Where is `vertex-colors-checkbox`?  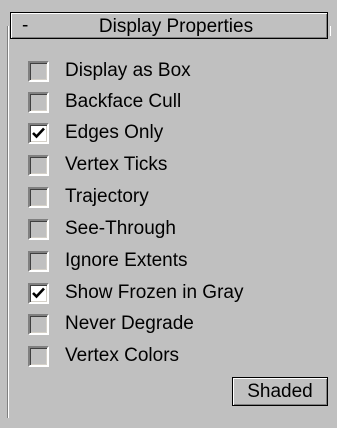 vertex-colors-checkbox is located at coordinates (38, 356).